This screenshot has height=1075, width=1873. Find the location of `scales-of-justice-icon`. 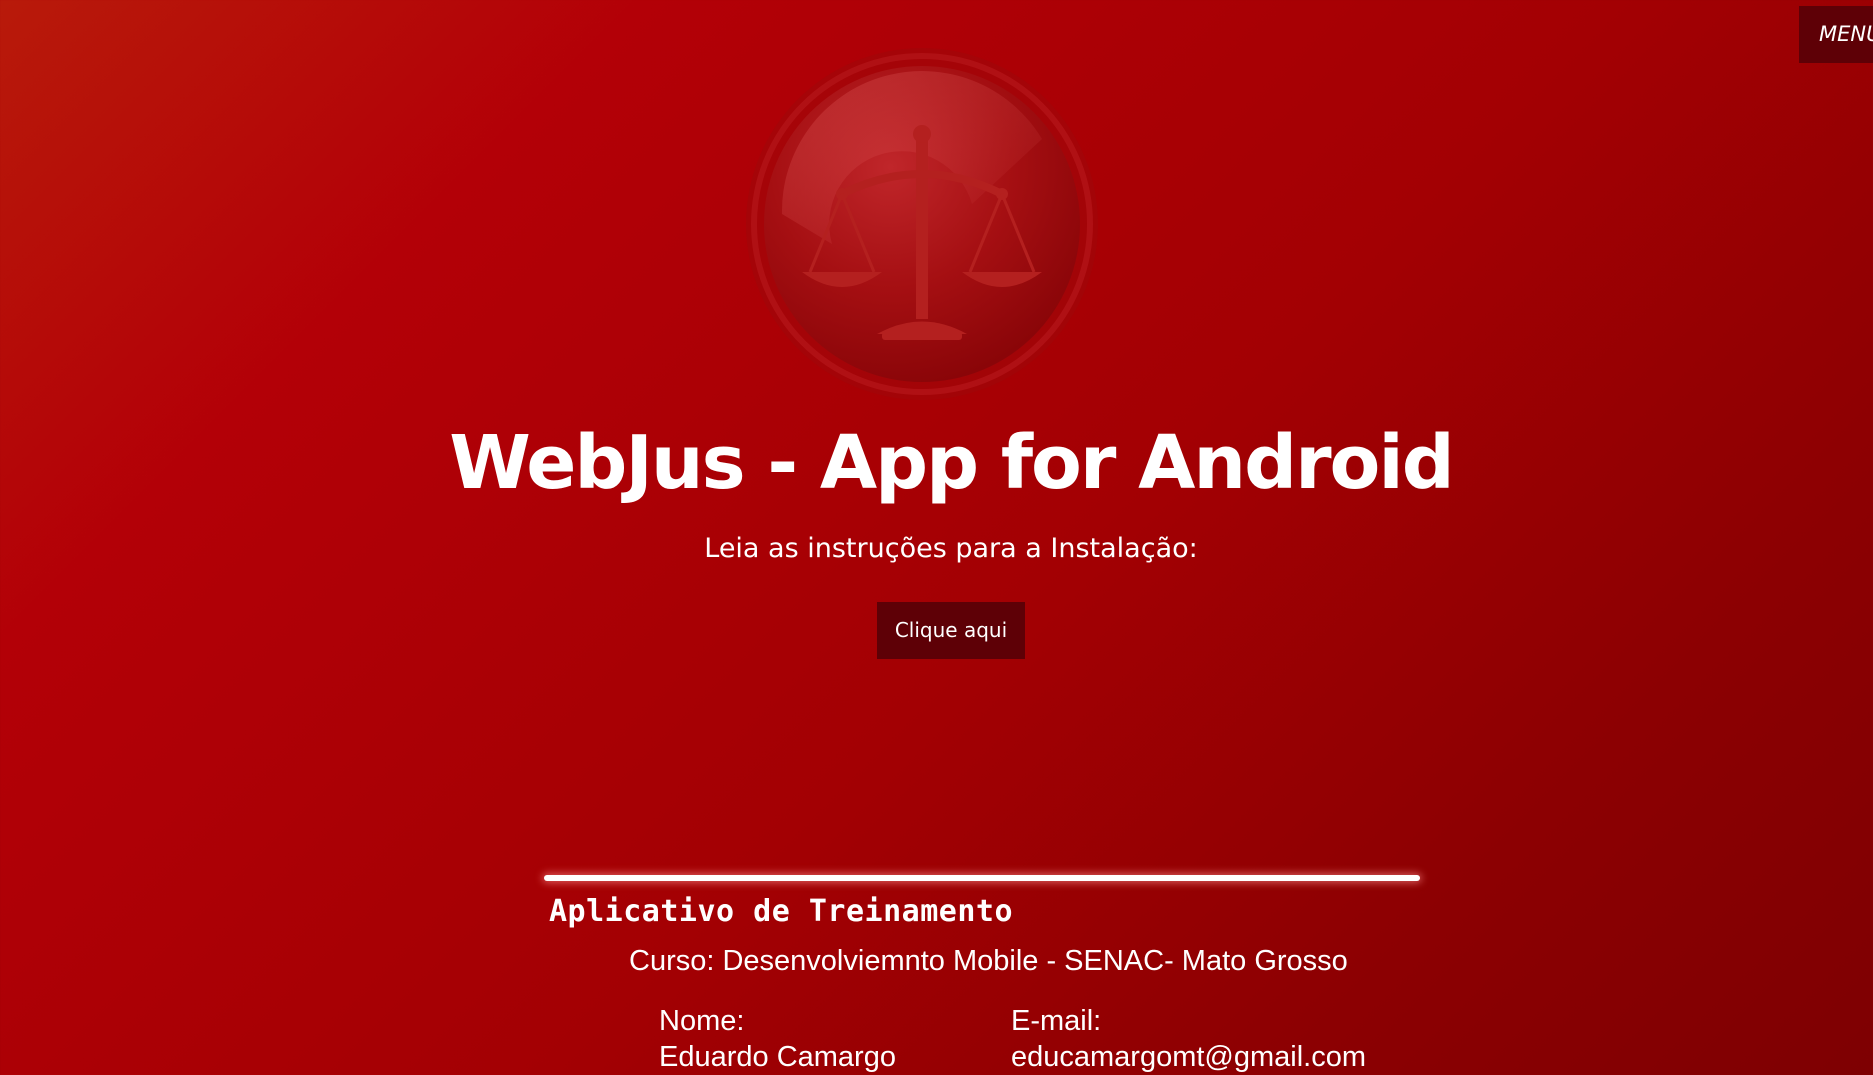

scales-of-justice-icon is located at coordinates (922, 224).